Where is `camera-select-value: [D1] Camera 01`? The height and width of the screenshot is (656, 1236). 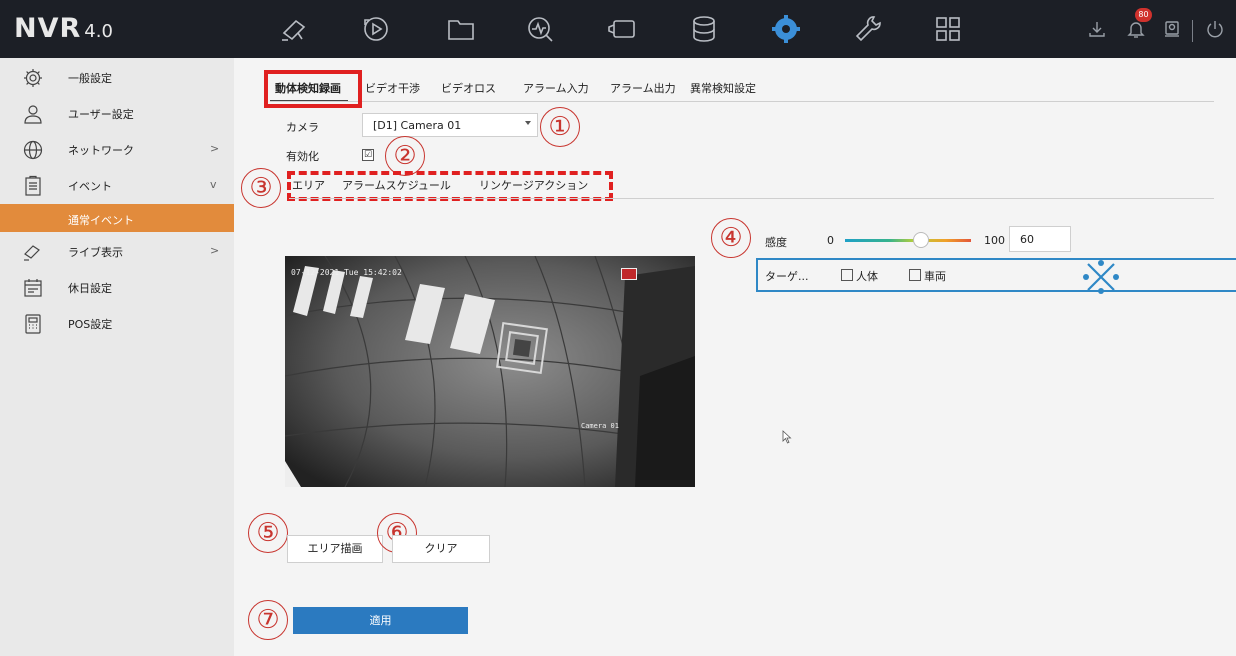
camera-select-value: [D1] Camera 01 is located at coordinates (417, 125).